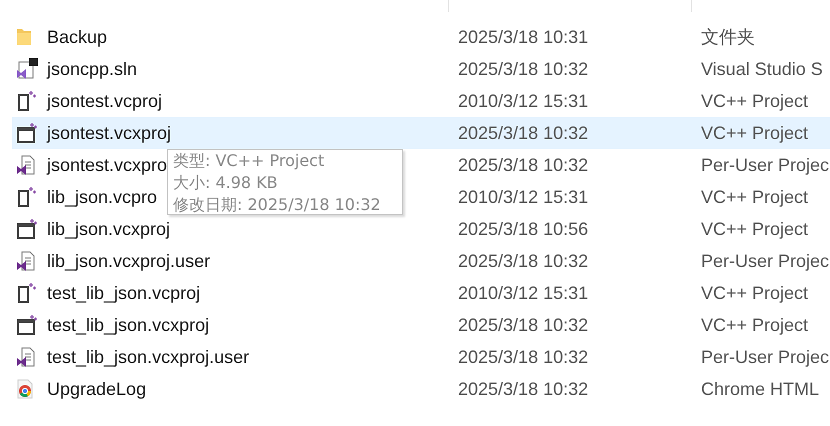  I want to click on file-name: lib_json.vcxproj.user, so click(128, 261).